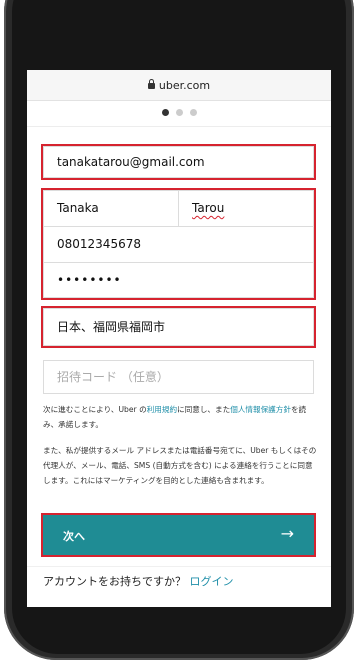 Image resolution: width=358 pixels, height=660 pixels. I want to click on next-highlight, so click(178, 535).